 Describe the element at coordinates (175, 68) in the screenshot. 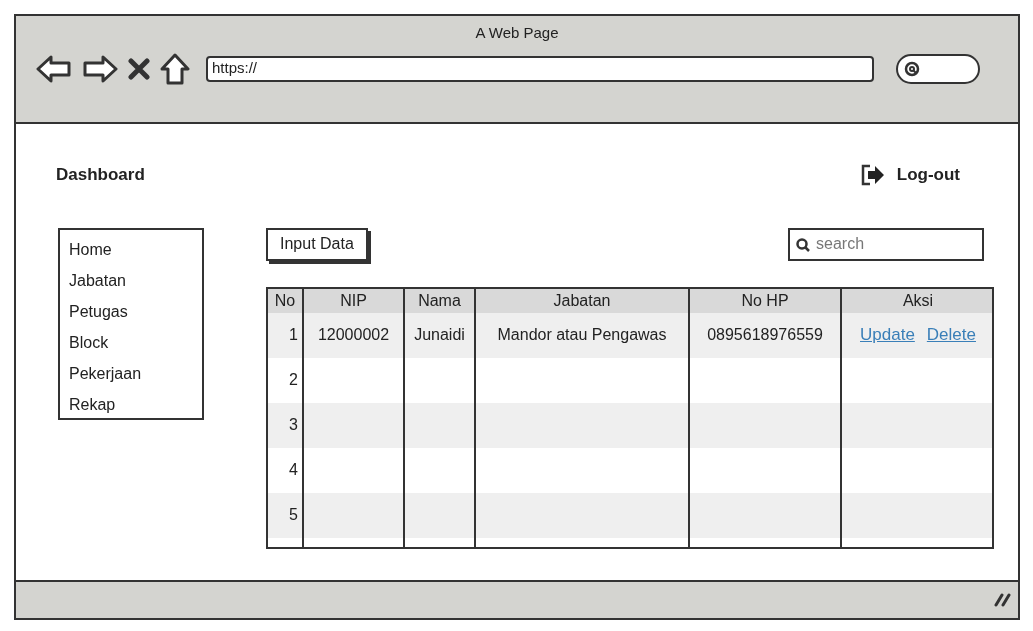

I see `home-icon` at that location.